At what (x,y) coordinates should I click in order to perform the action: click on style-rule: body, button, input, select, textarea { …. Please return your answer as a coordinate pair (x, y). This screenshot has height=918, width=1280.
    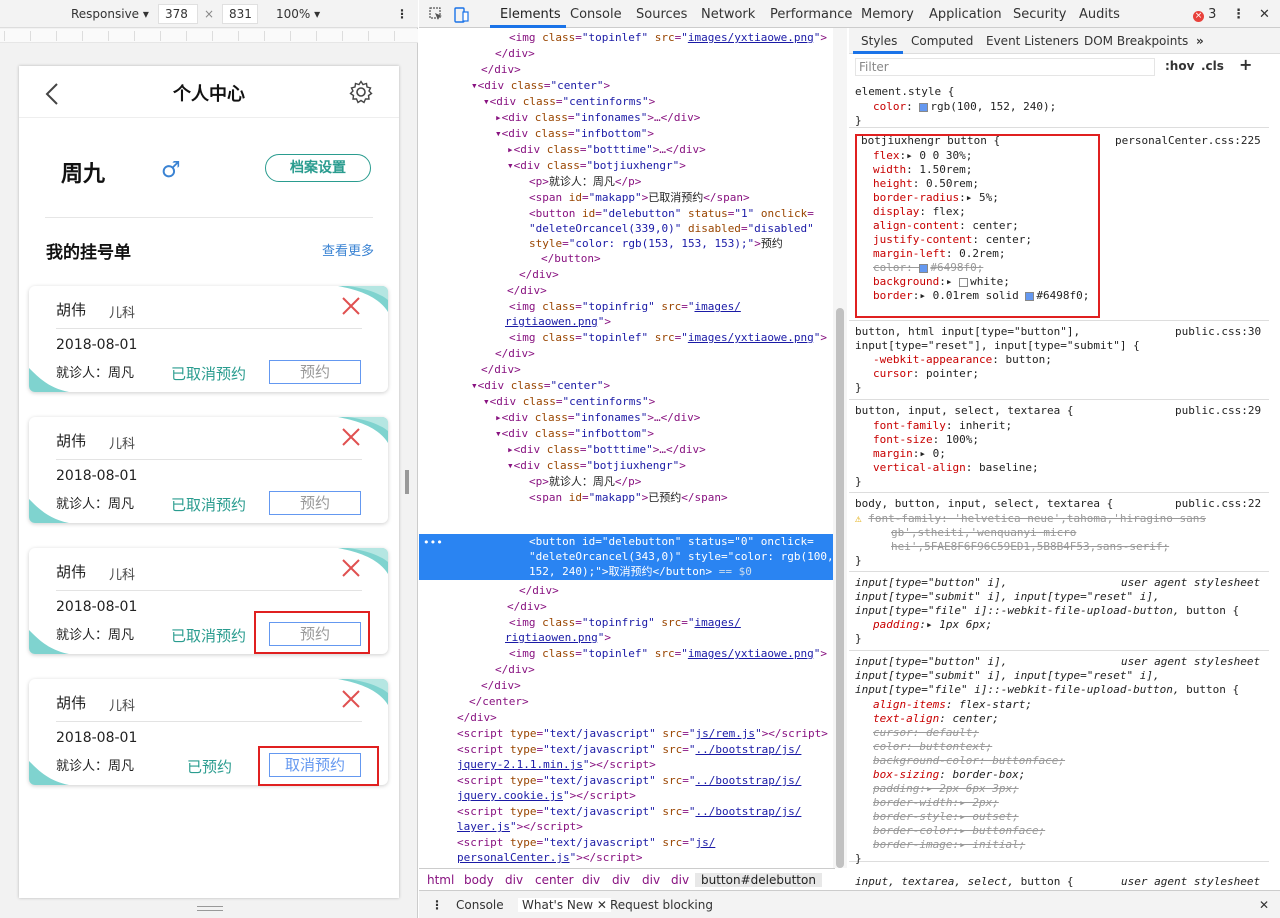
    Looking at the image, I should click on (1059, 533).